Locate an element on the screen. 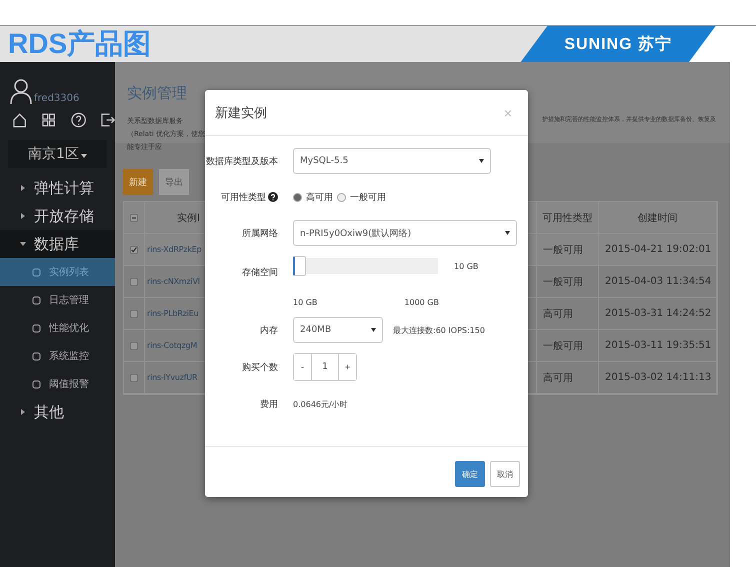  submenu-item: 系统监控 is located at coordinates (57, 356).